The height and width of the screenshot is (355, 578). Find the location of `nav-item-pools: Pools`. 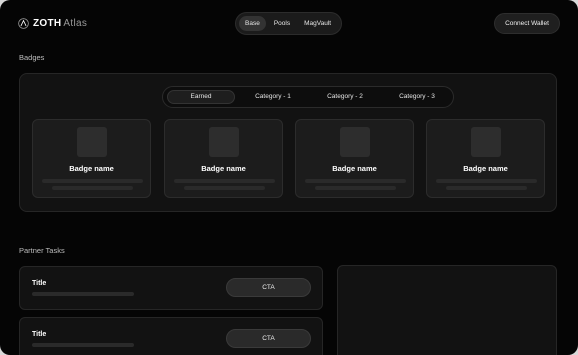

nav-item-pools: Pools is located at coordinates (282, 23).